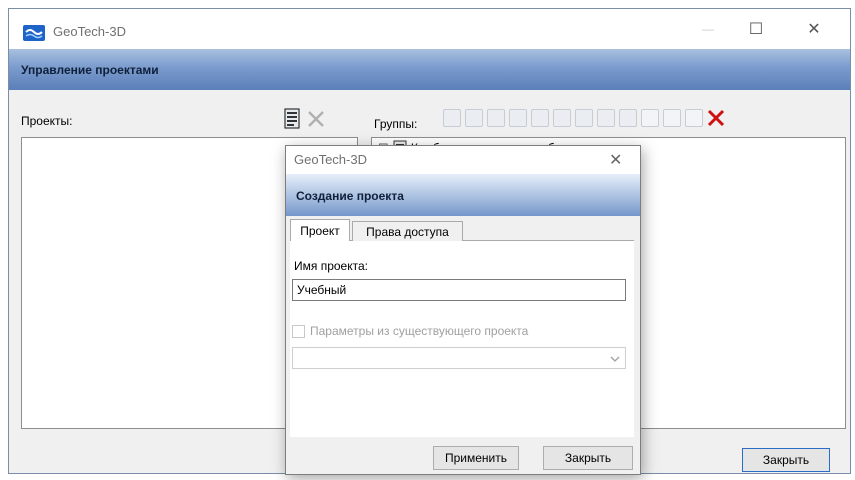  I want to click on app-logo-icon, so click(34, 33).